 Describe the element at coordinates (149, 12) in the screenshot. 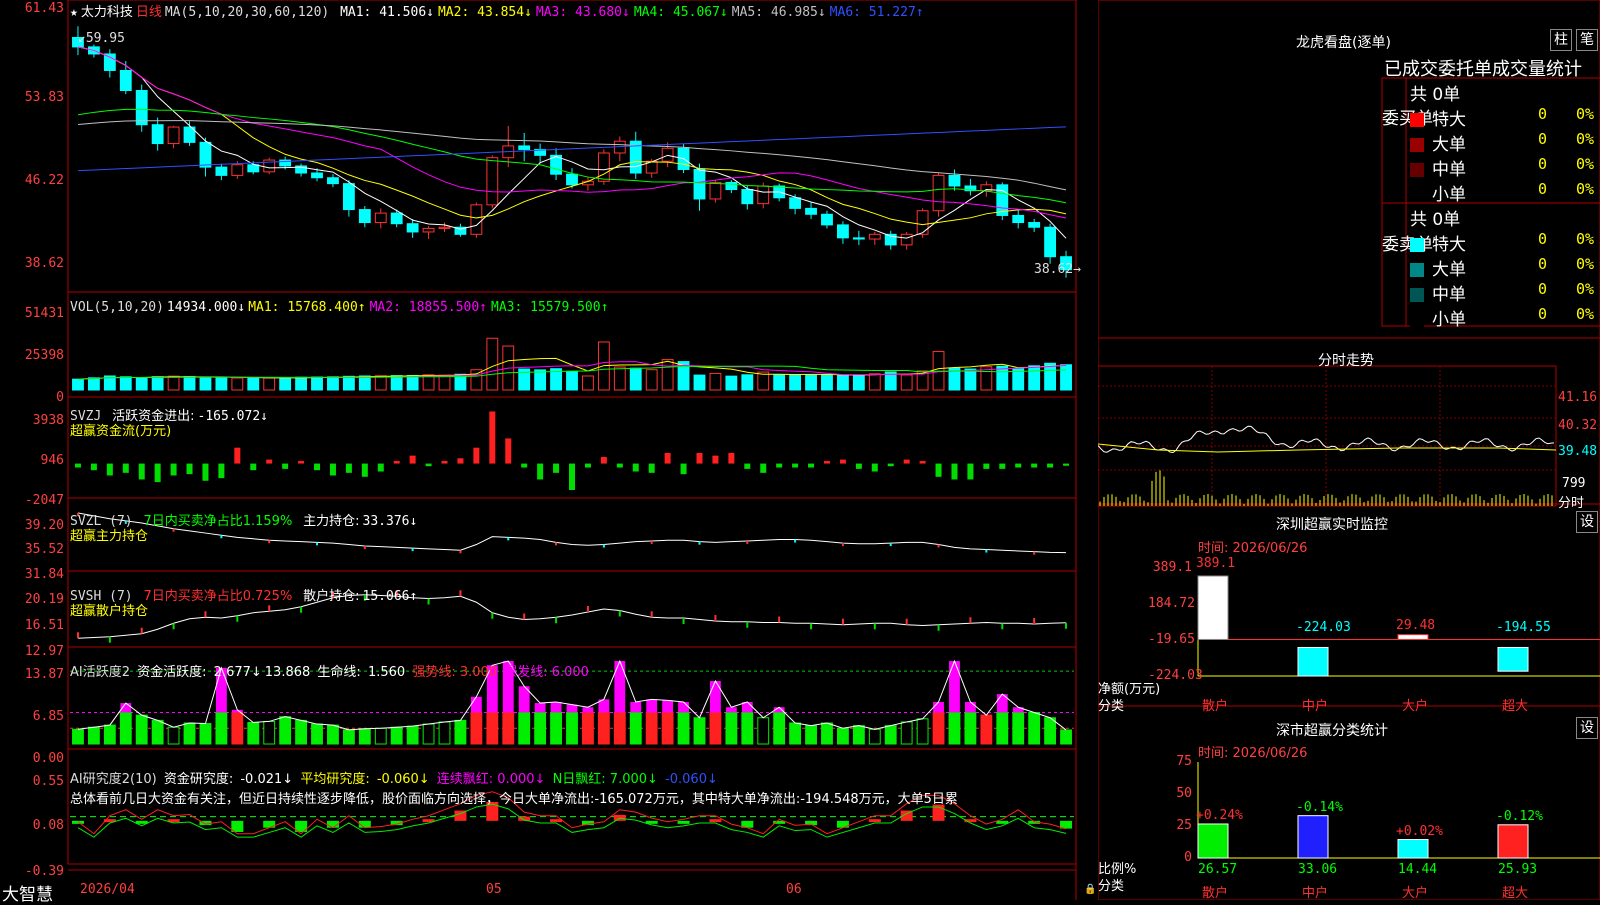

I see `period-label: 日线` at that location.